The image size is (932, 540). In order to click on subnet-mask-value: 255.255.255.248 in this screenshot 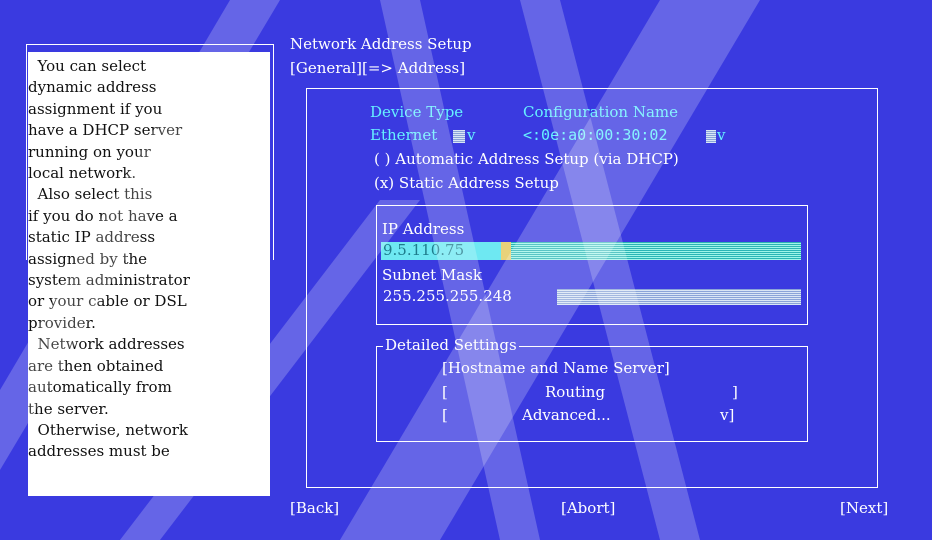, I will do `click(447, 296)`.